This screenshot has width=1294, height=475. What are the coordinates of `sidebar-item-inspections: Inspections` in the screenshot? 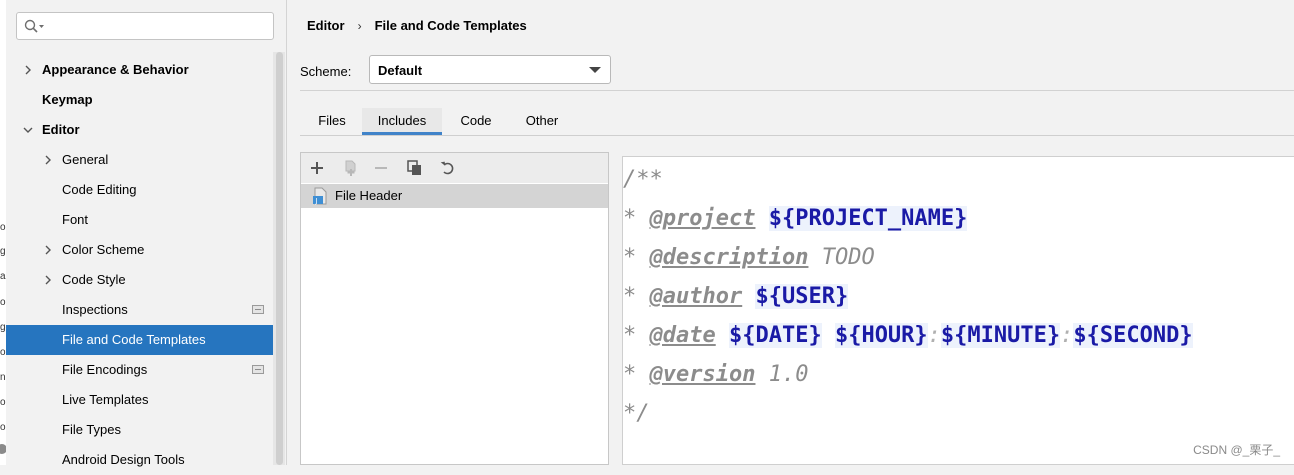 It's located at (139, 310).